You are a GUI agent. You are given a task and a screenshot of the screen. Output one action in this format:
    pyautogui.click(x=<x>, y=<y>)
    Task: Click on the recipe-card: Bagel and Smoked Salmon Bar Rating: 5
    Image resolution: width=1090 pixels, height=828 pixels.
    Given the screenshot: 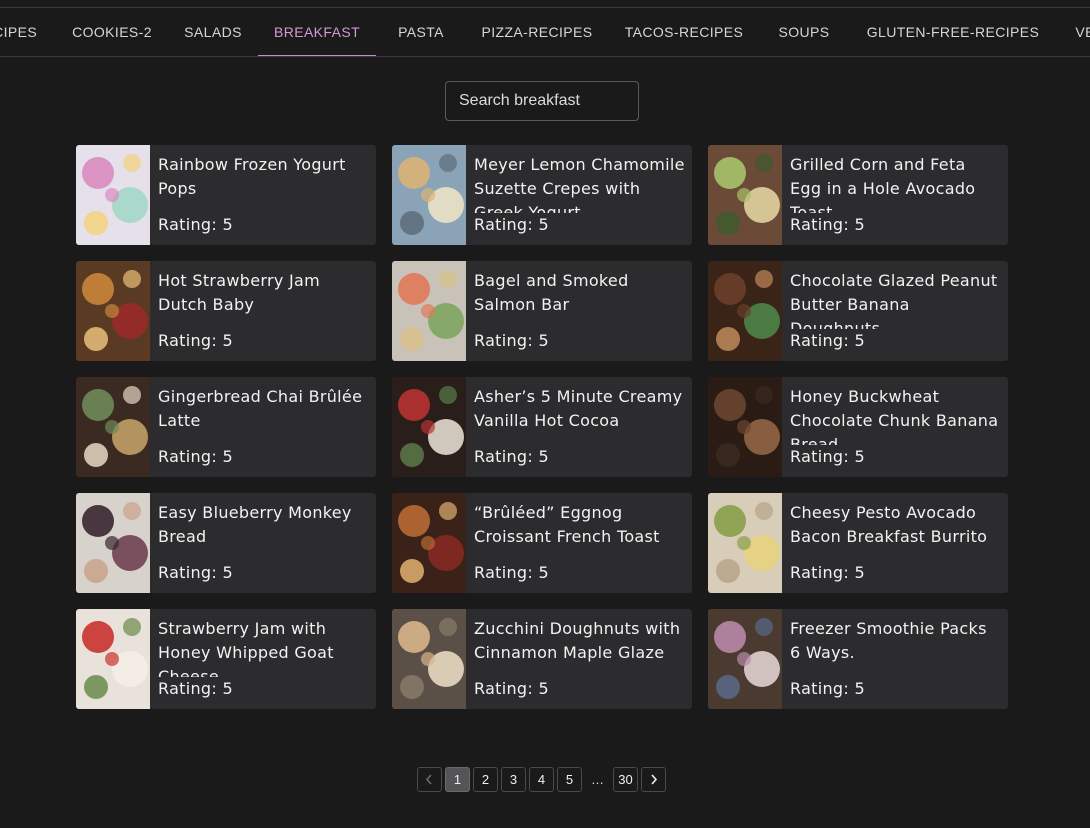 What is the action you would take?
    pyautogui.click(x=542, y=311)
    